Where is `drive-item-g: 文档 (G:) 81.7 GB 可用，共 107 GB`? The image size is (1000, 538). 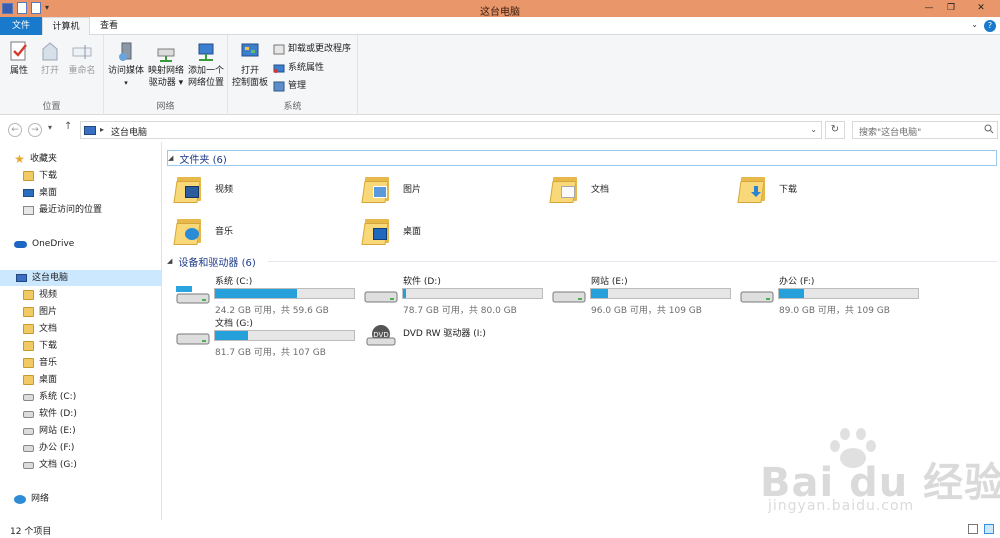 drive-item-g: 文档 (G:) 81.7 GB 可用，共 107 GB is located at coordinates (259, 336).